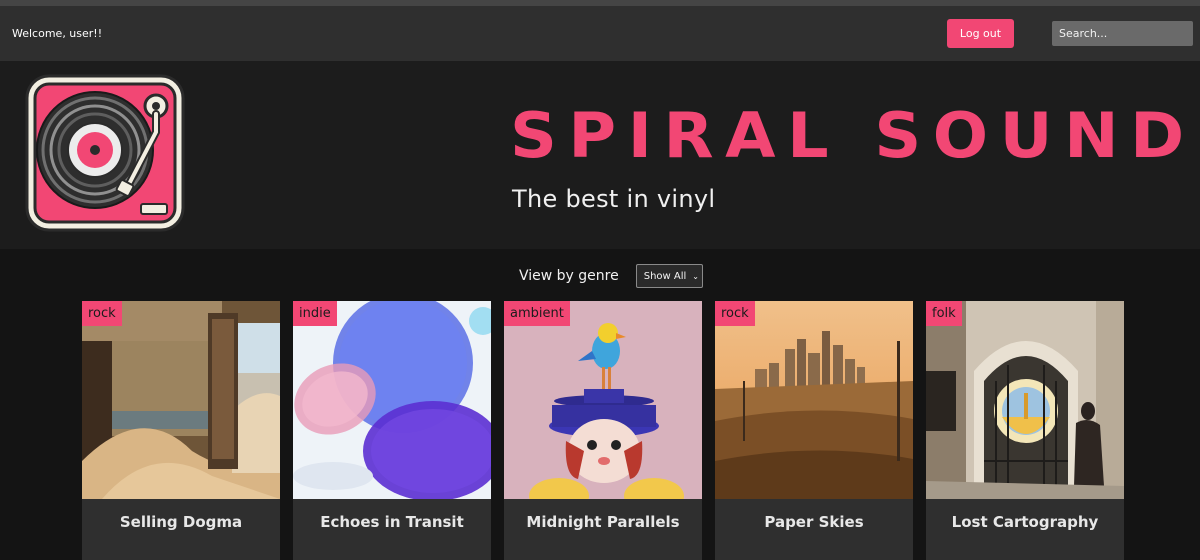 This screenshot has height=560, width=1200. Describe the element at coordinates (105, 153) in the screenshot. I see `turntable-logo-icon` at that location.